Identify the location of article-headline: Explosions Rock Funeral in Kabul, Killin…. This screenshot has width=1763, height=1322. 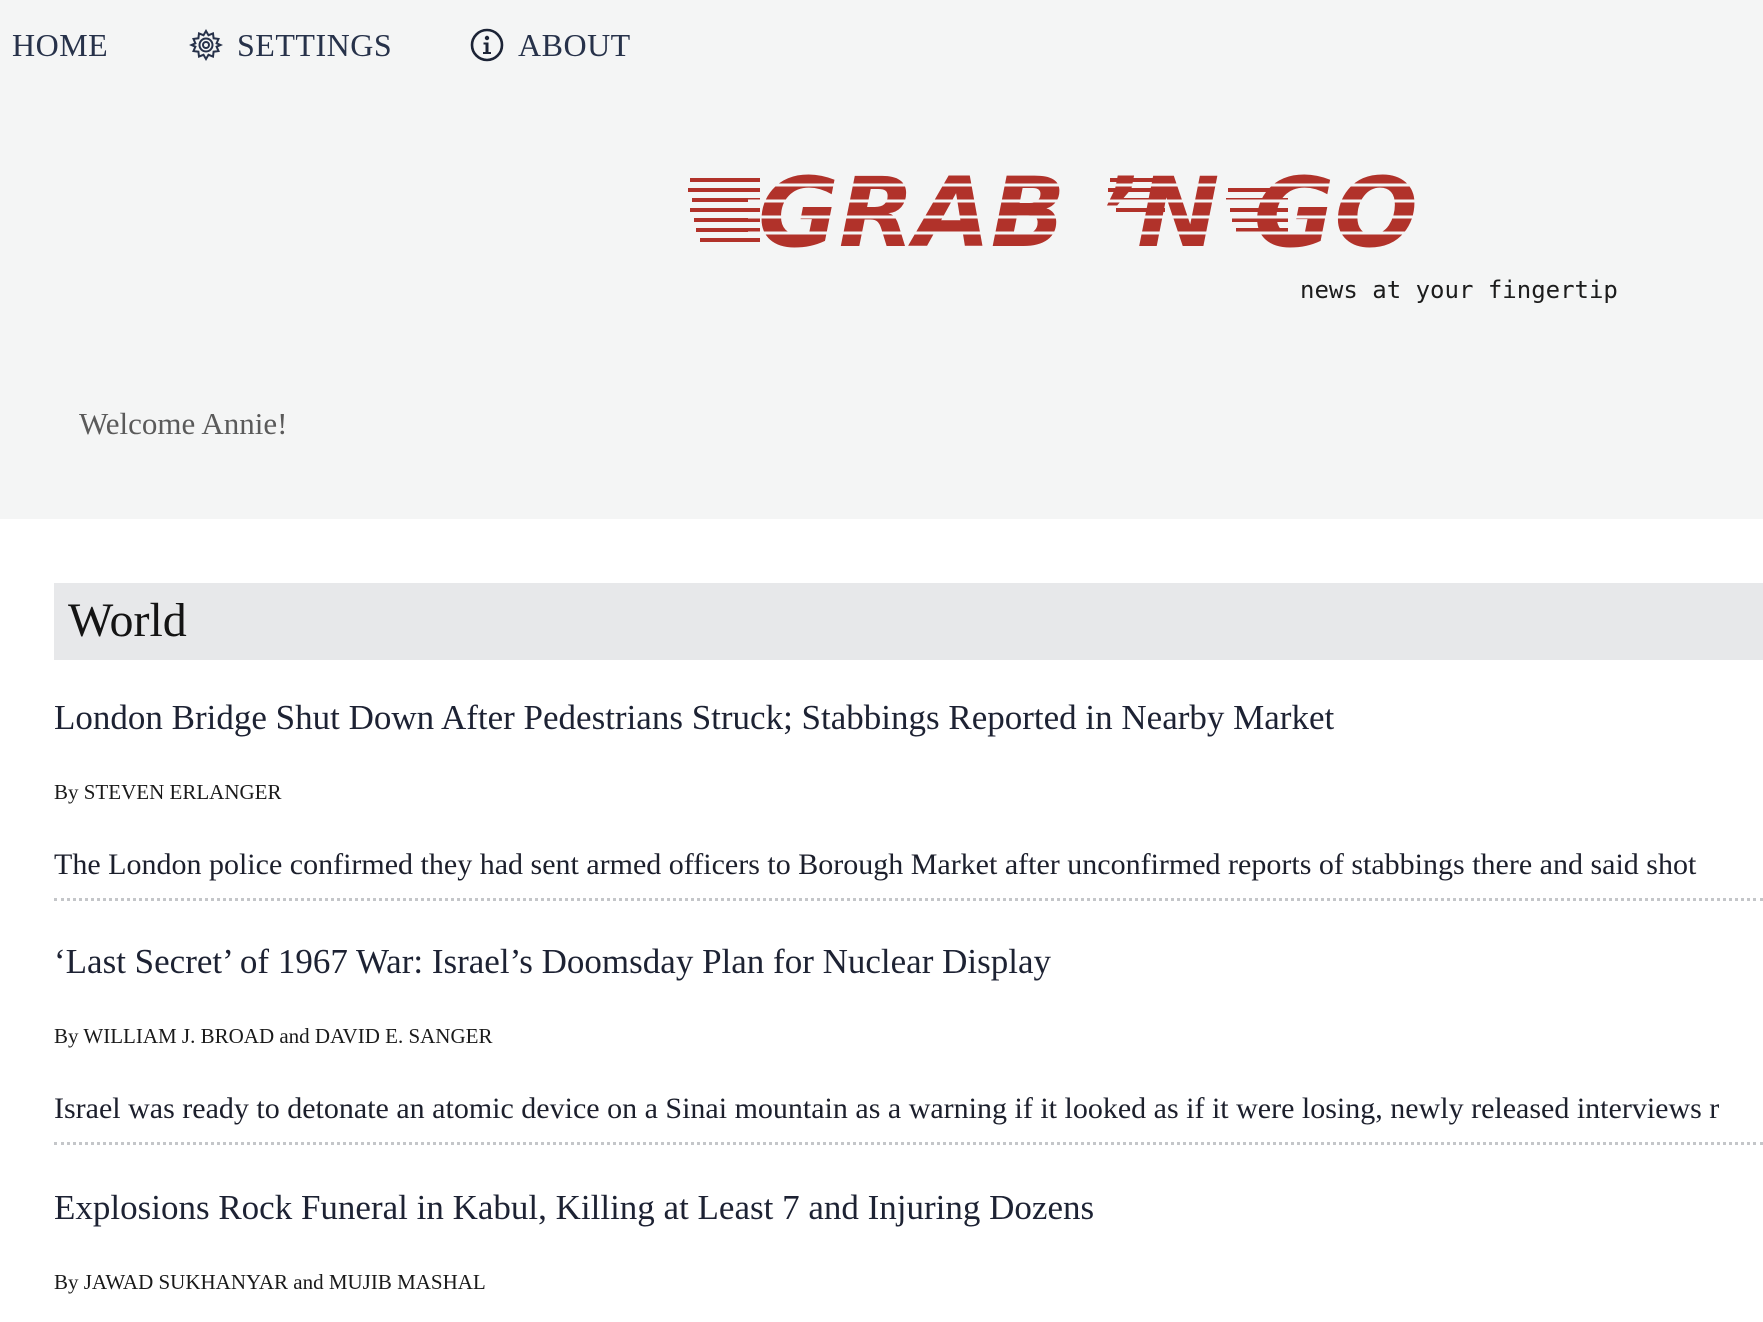
(574, 1208).